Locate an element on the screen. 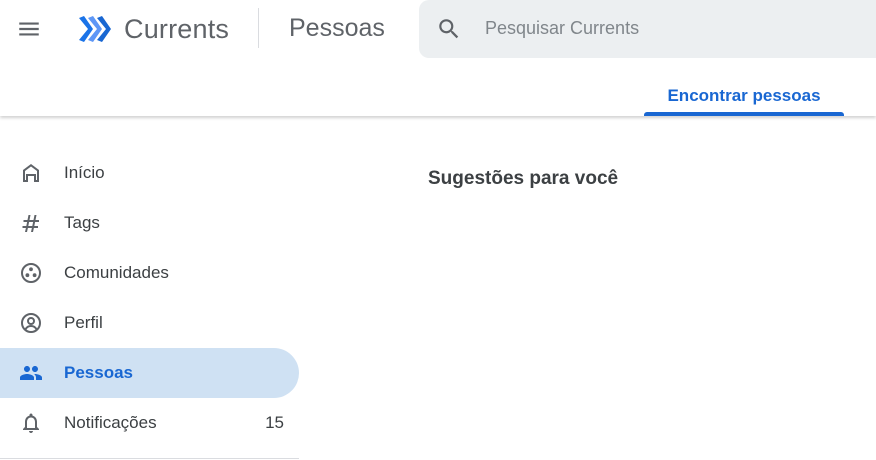 Image resolution: width=876 pixels, height=460 pixels. sidebar-divider is located at coordinates (149, 458).